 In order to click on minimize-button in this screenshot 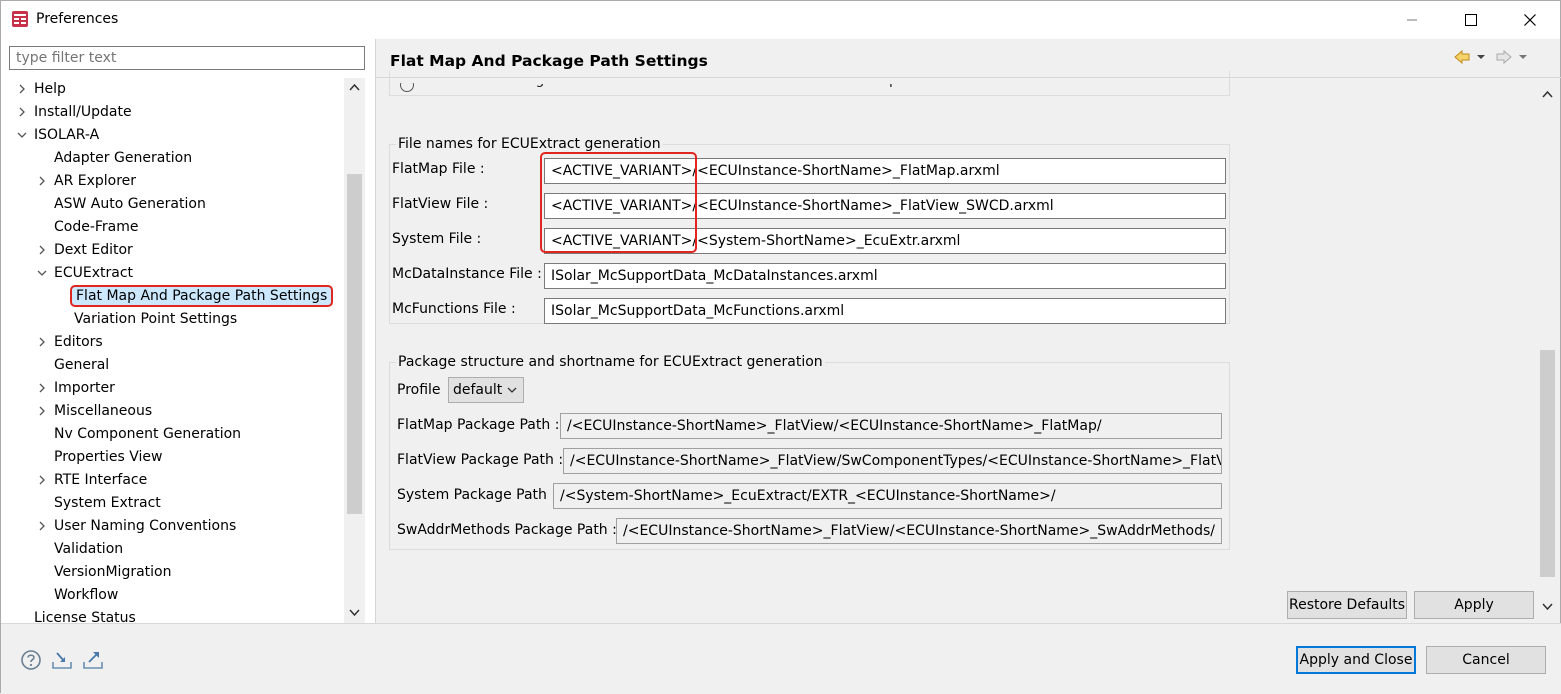, I will do `click(1412, 20)`.